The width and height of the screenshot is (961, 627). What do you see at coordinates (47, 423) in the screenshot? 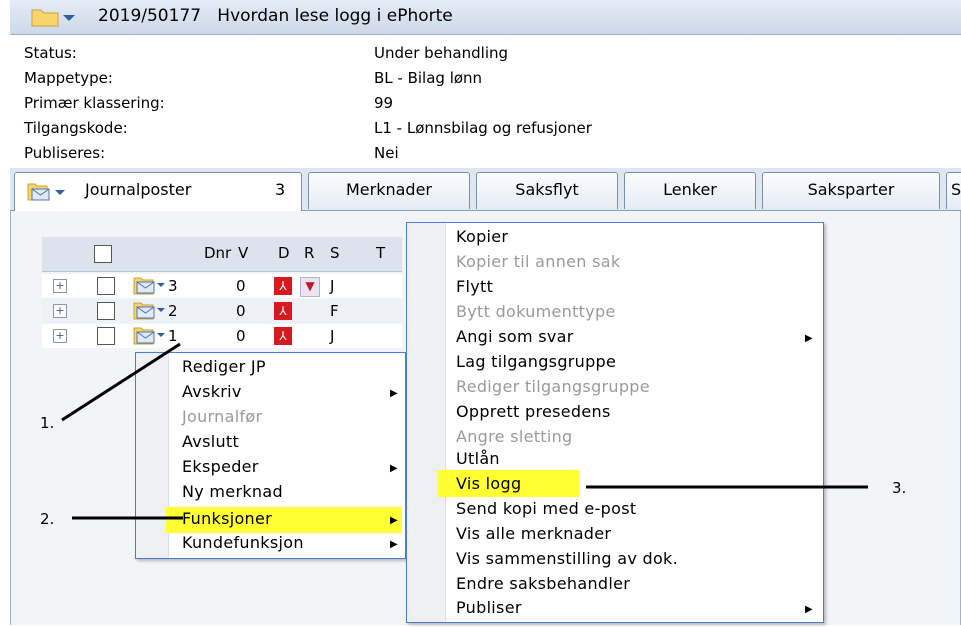
I see `annotation-step-1: 1.` at bounding box center [47, 423].